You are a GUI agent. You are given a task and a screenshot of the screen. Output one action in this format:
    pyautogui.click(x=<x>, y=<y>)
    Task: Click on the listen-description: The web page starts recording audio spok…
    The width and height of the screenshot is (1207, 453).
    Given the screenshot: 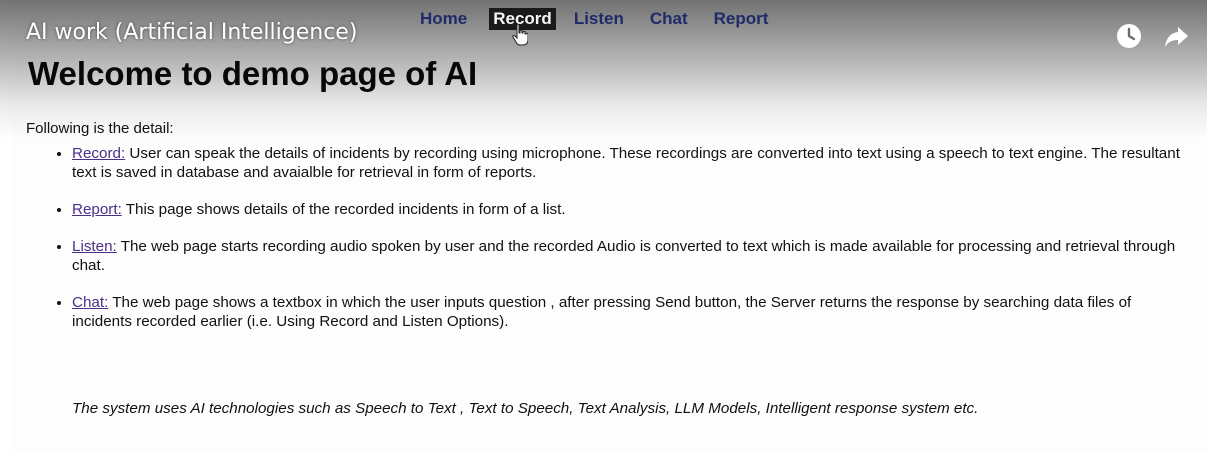 What is the action you would take?
    pyautogui.click(x=624, y=256)
    